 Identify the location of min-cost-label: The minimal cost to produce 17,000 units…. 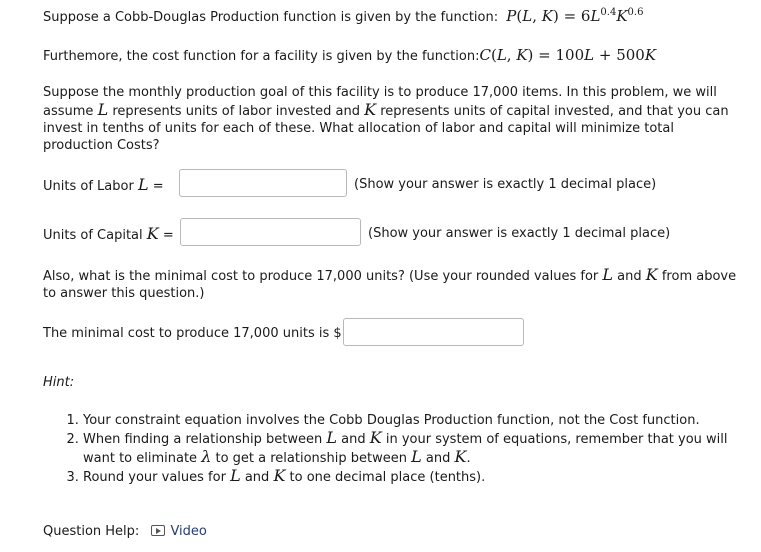
(192, 333).